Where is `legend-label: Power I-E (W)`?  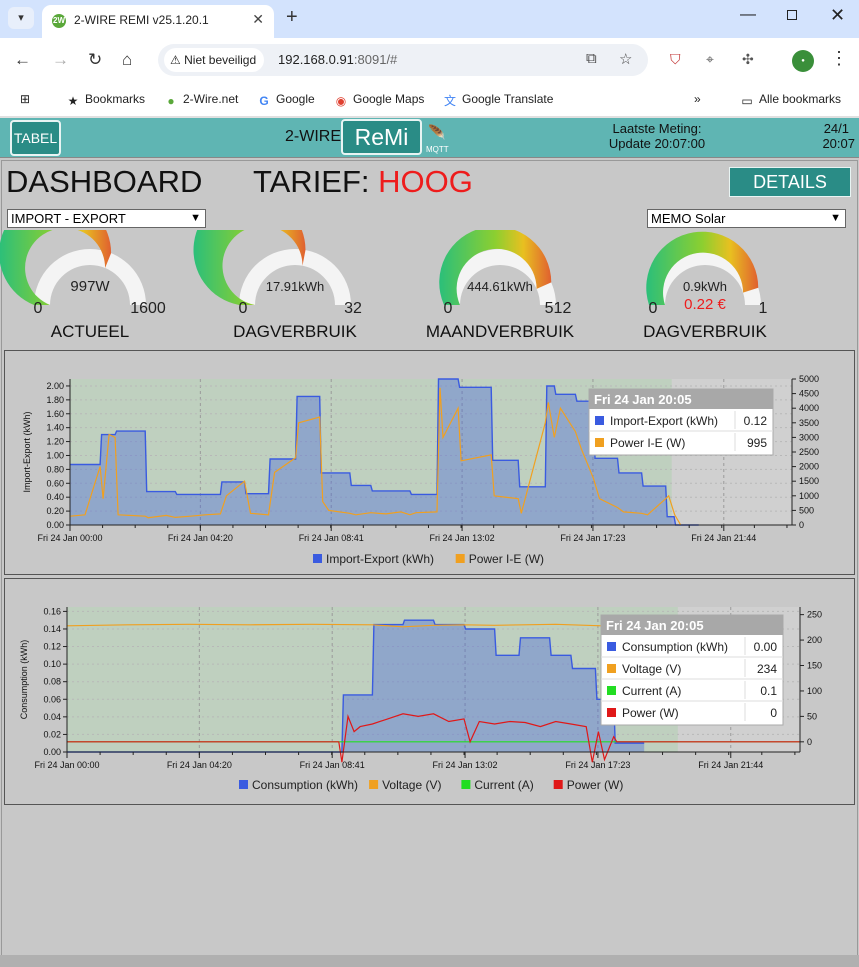 legend-label: Power I-E (W) is located at coordinates (506, 559).